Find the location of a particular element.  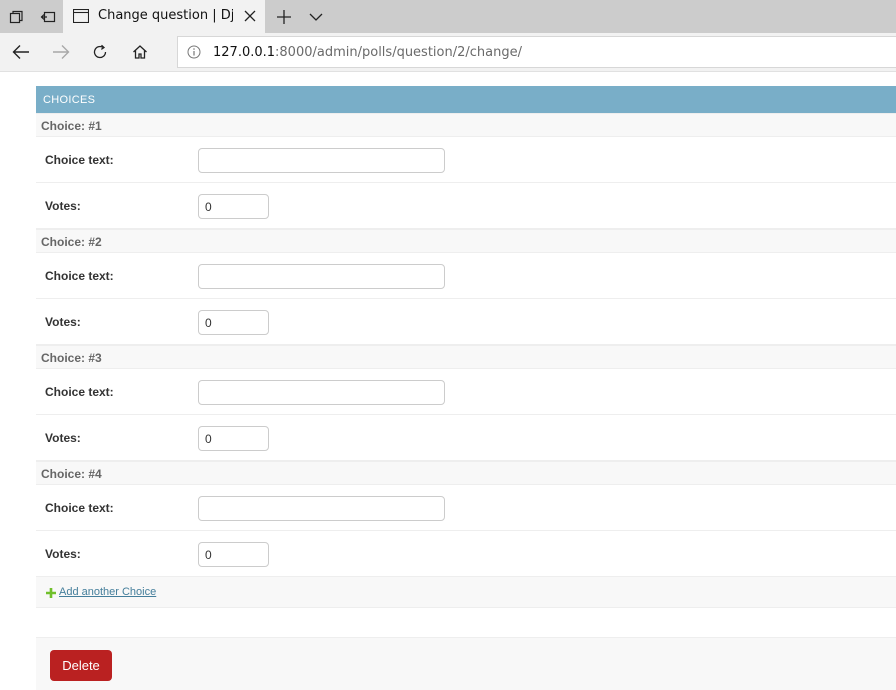

back-arrow-icon is located at coordinates (21, 52).